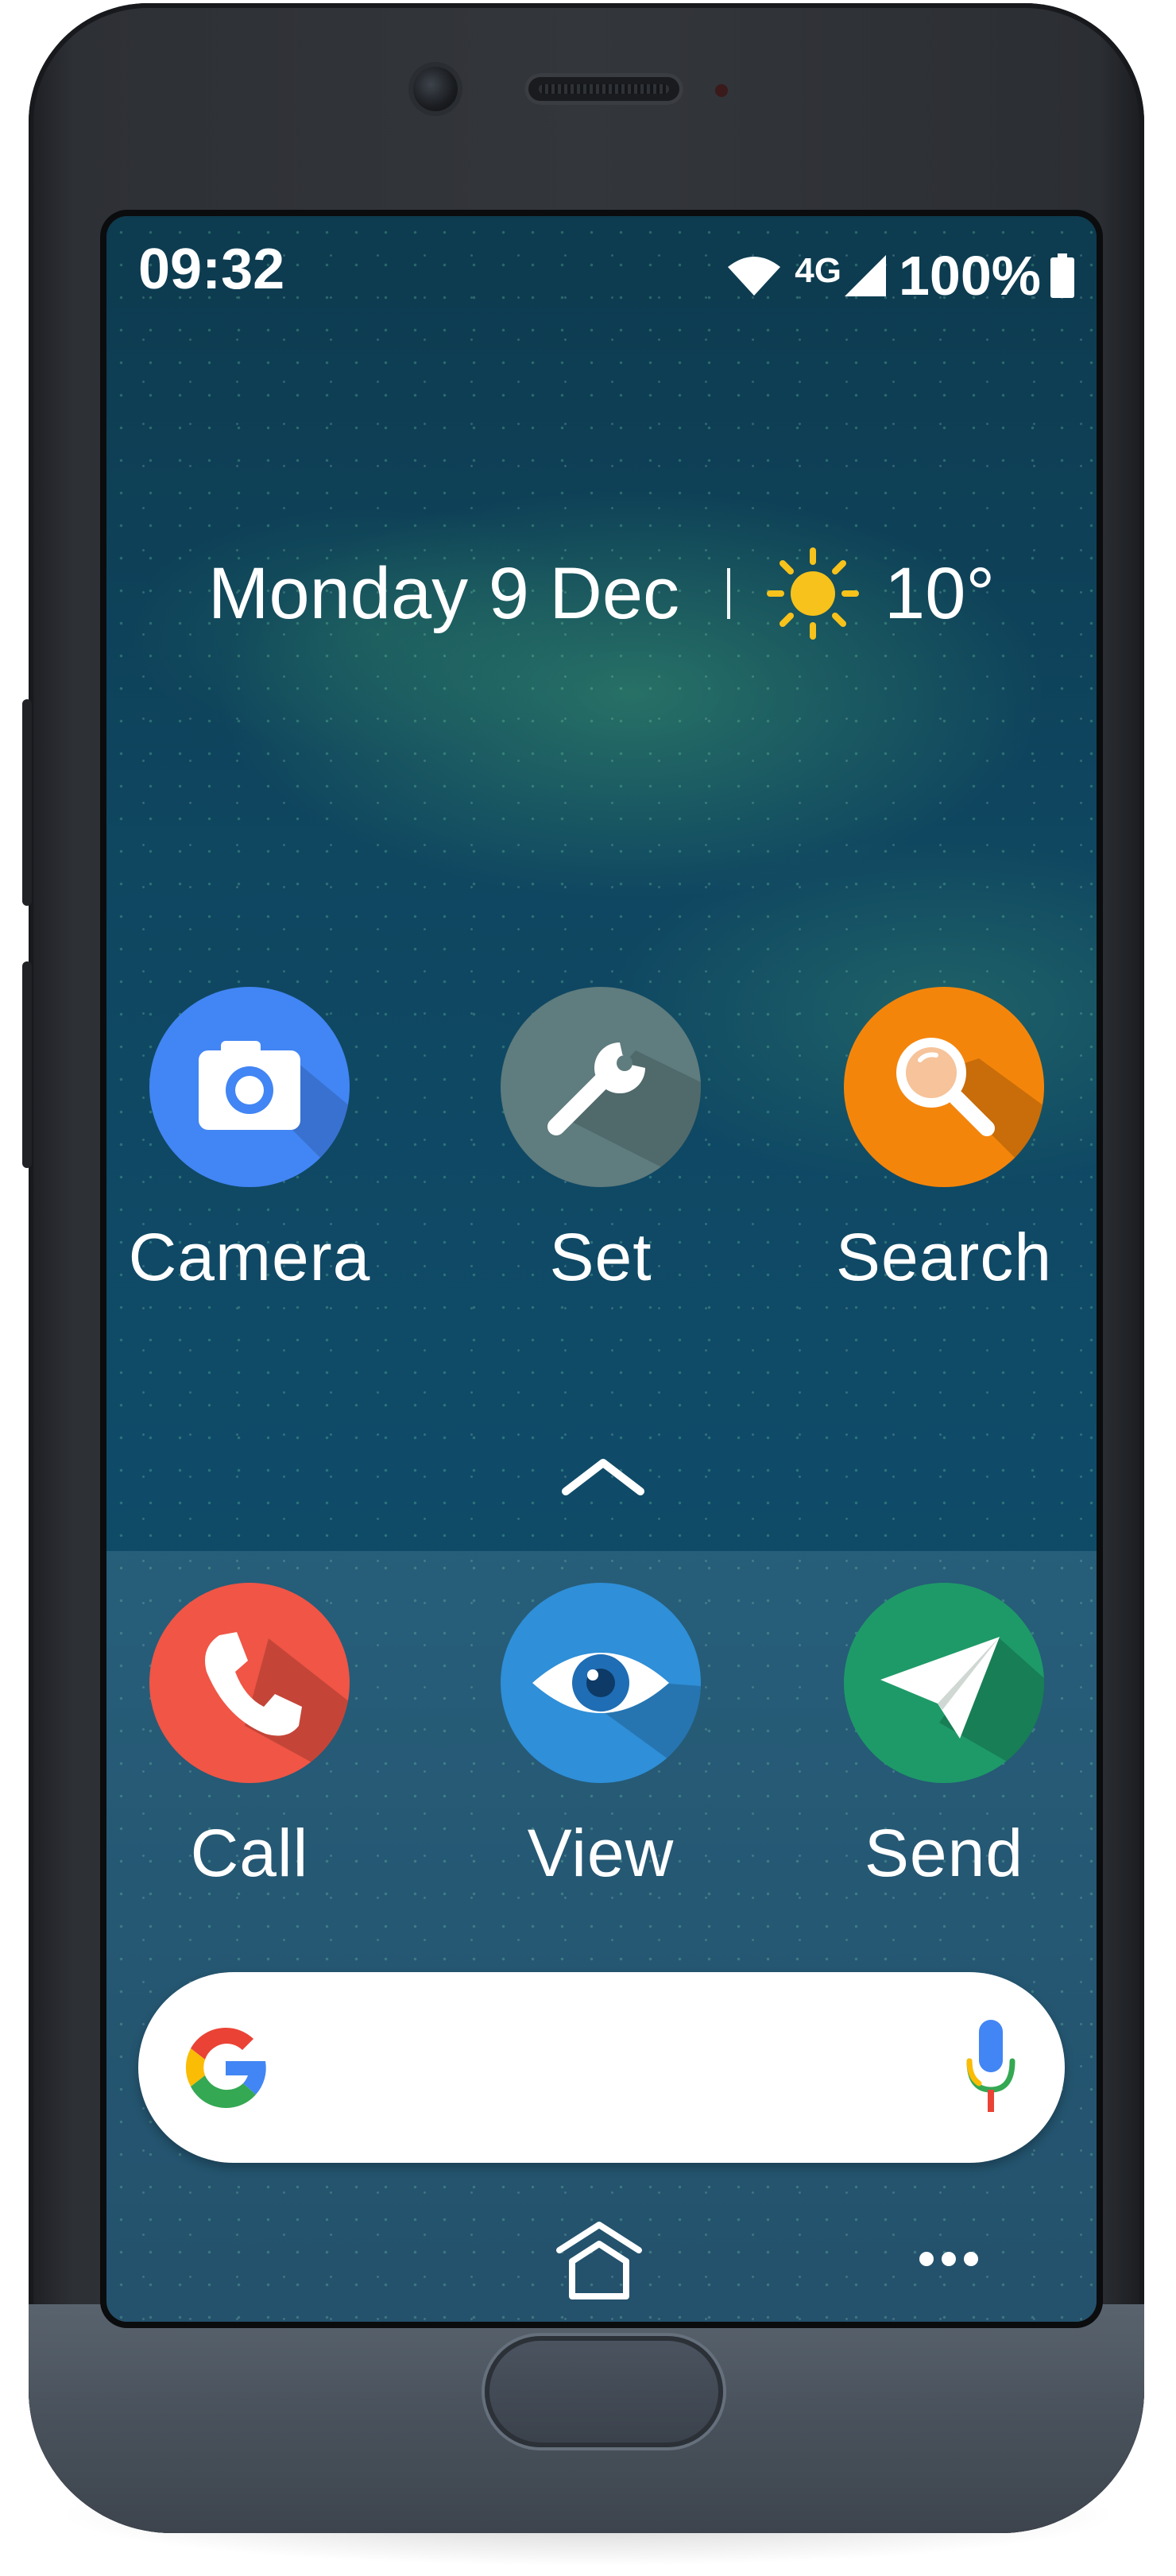  What do you see at coordinates (604, 2391) in the screenshot?
I see `hardware-home-key` at bounding box center [604, 2391].